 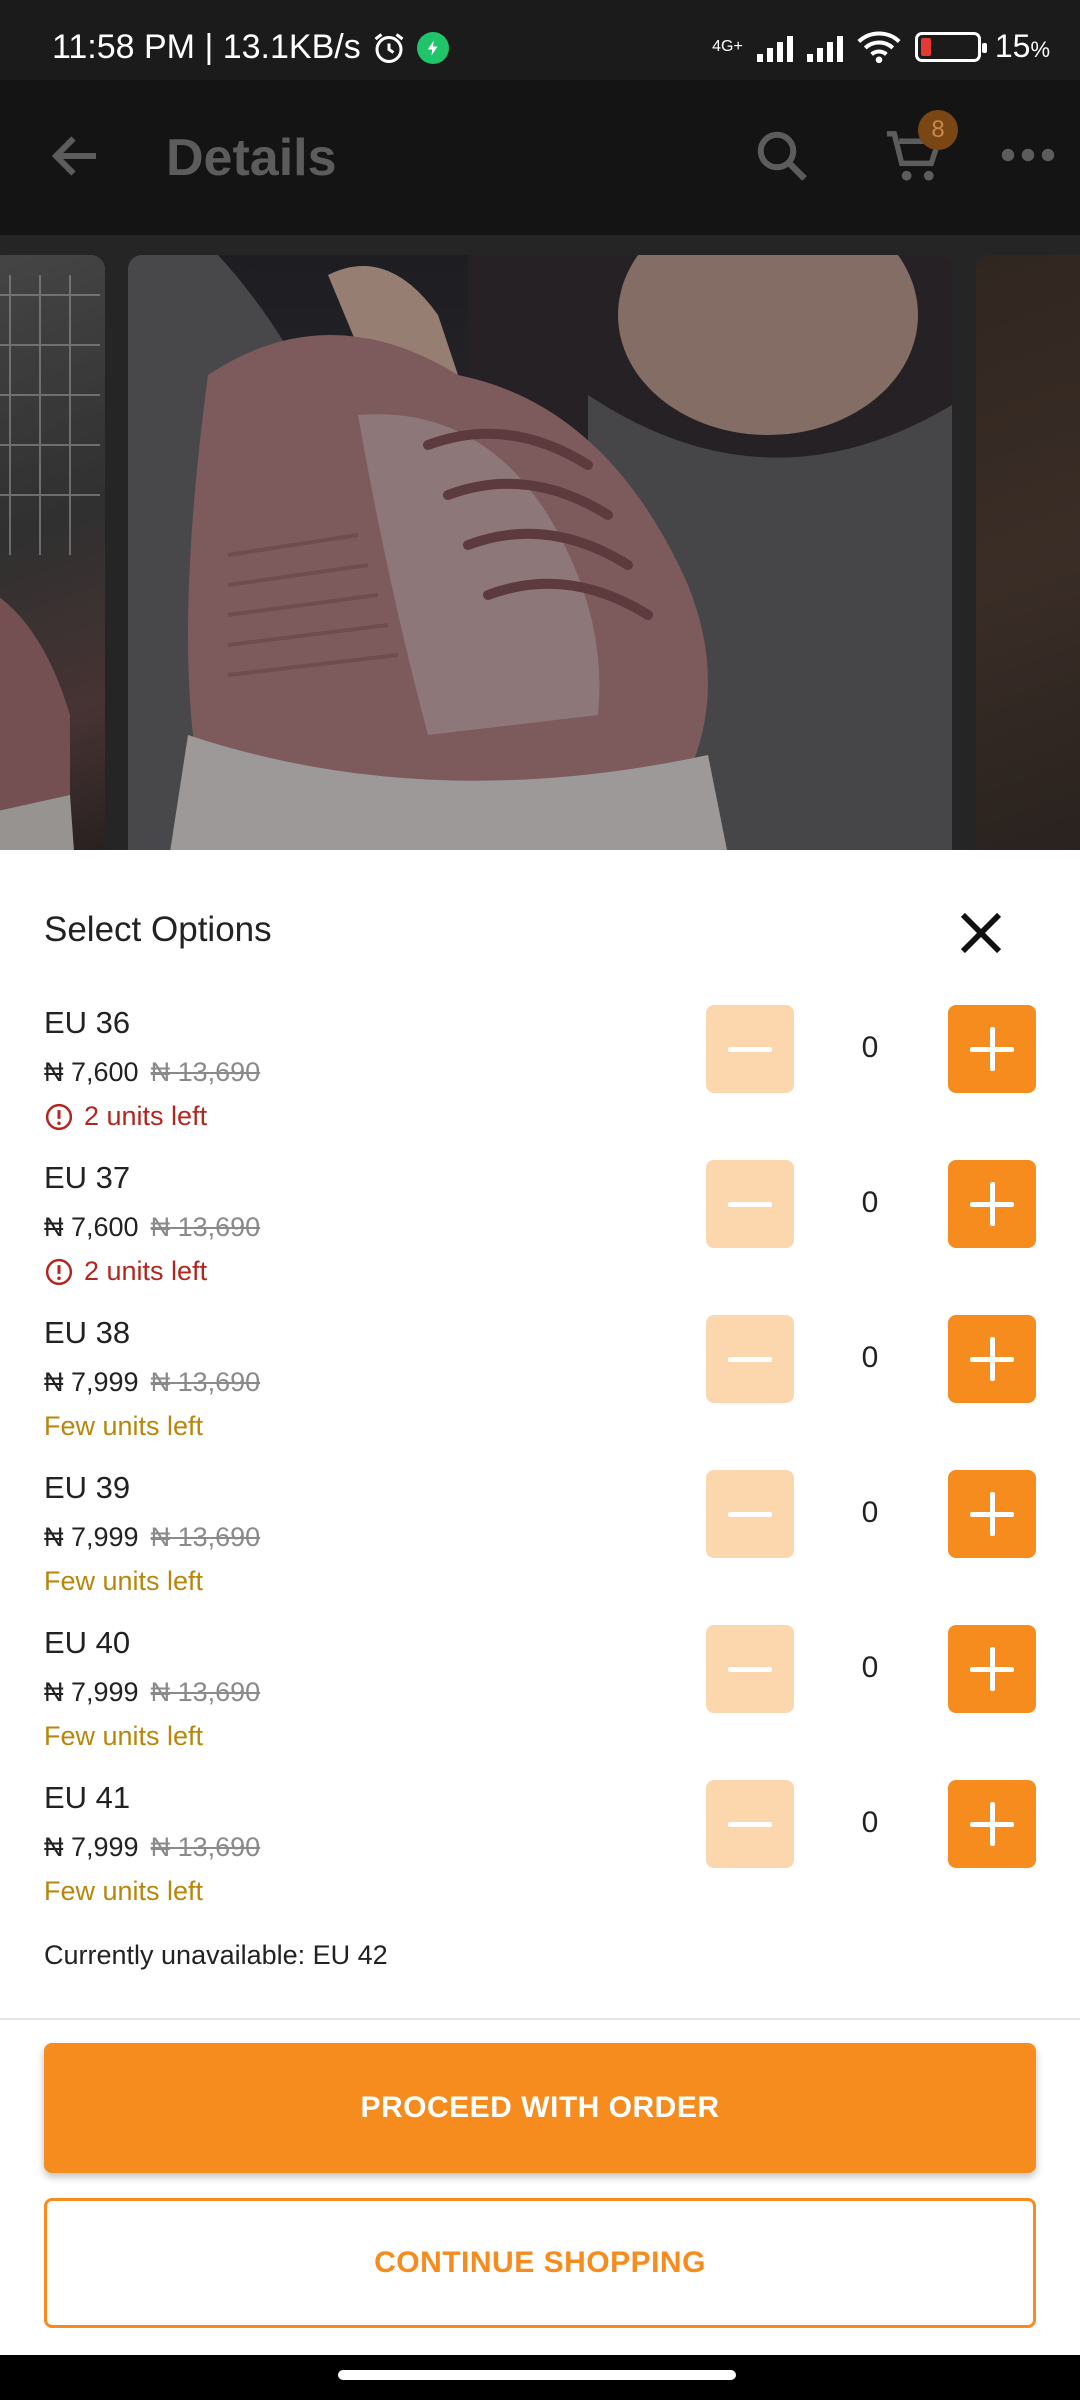 I want to click on option-size: EU 40, so click(x=87, y=1642).